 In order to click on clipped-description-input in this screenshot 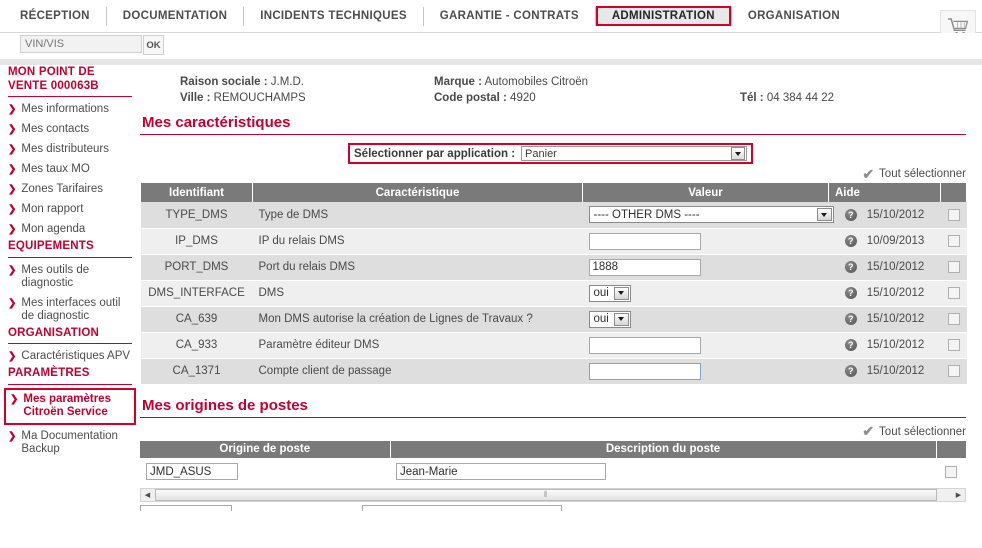, I will do `click(462, 507)`.